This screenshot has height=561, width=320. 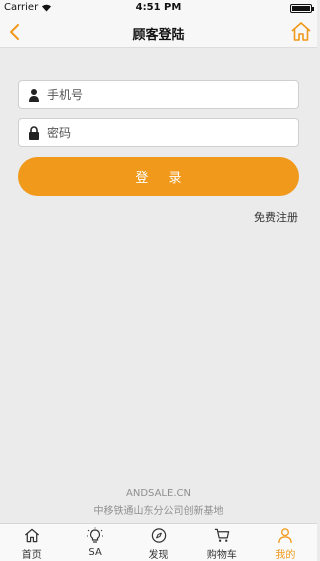 I want to click on password-field, so click(x=158, y=132).